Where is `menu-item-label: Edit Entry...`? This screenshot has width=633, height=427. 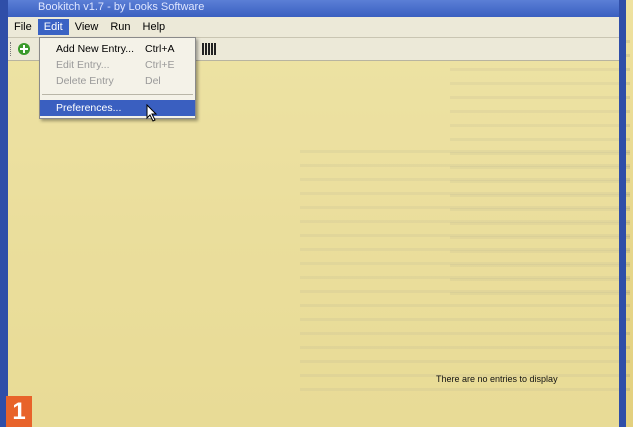
menu-item-label: Edit Entry... is located at coordinates (83, 65).